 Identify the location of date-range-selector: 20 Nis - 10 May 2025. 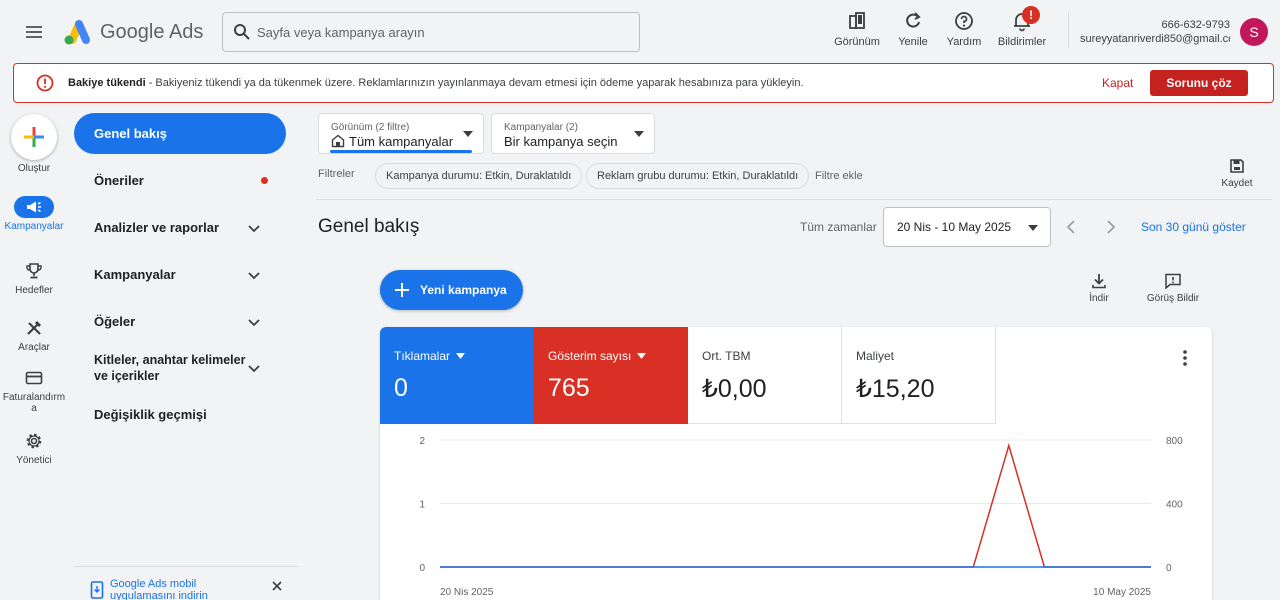
(967, 227).